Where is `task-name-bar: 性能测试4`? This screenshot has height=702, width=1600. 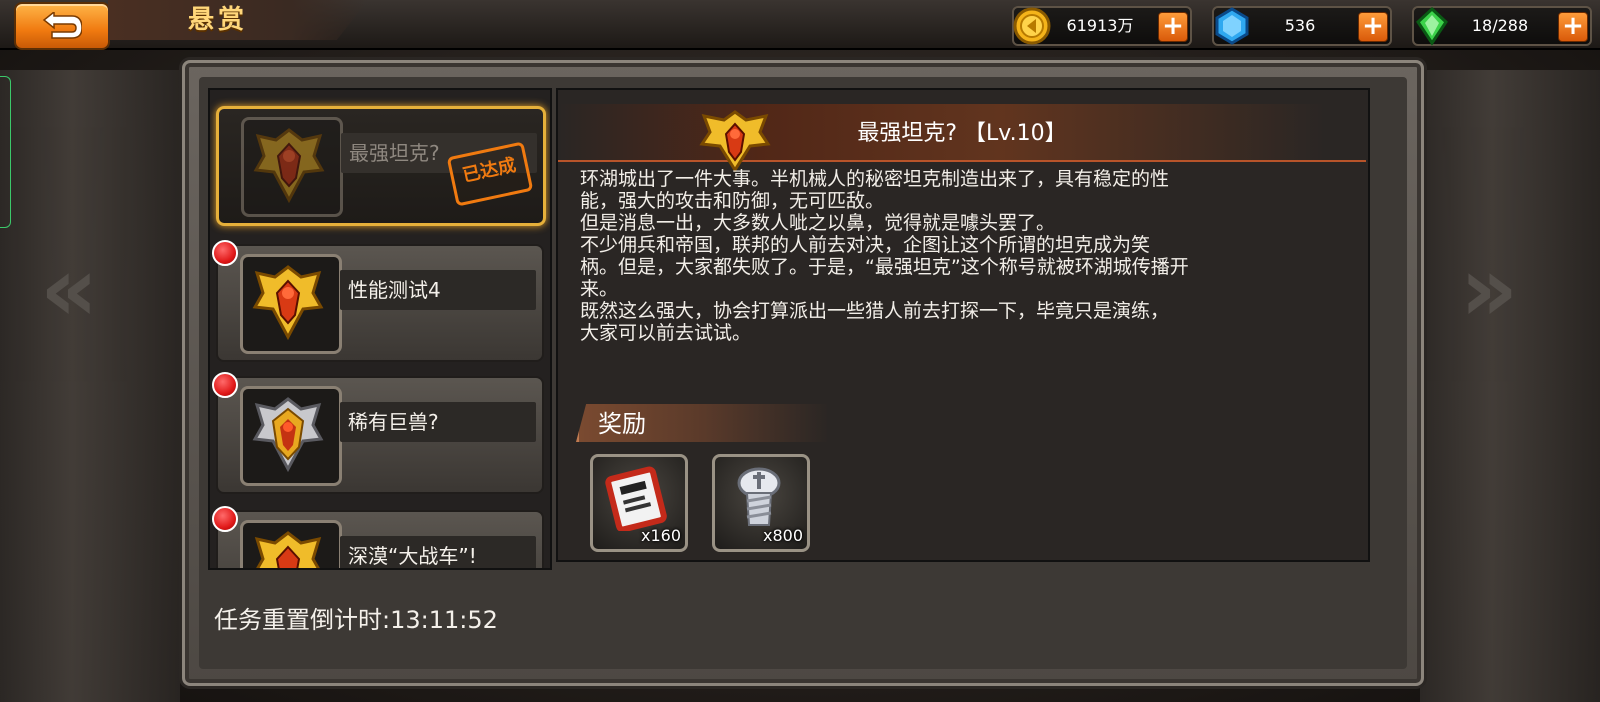
task-name-bar: 性能测试4 is located at coordinates (438, 290).